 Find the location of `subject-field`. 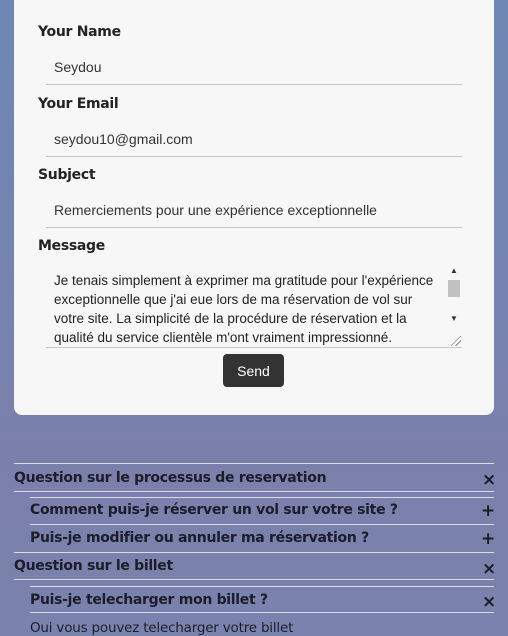

subject-field is located at coordinates (254, 210).